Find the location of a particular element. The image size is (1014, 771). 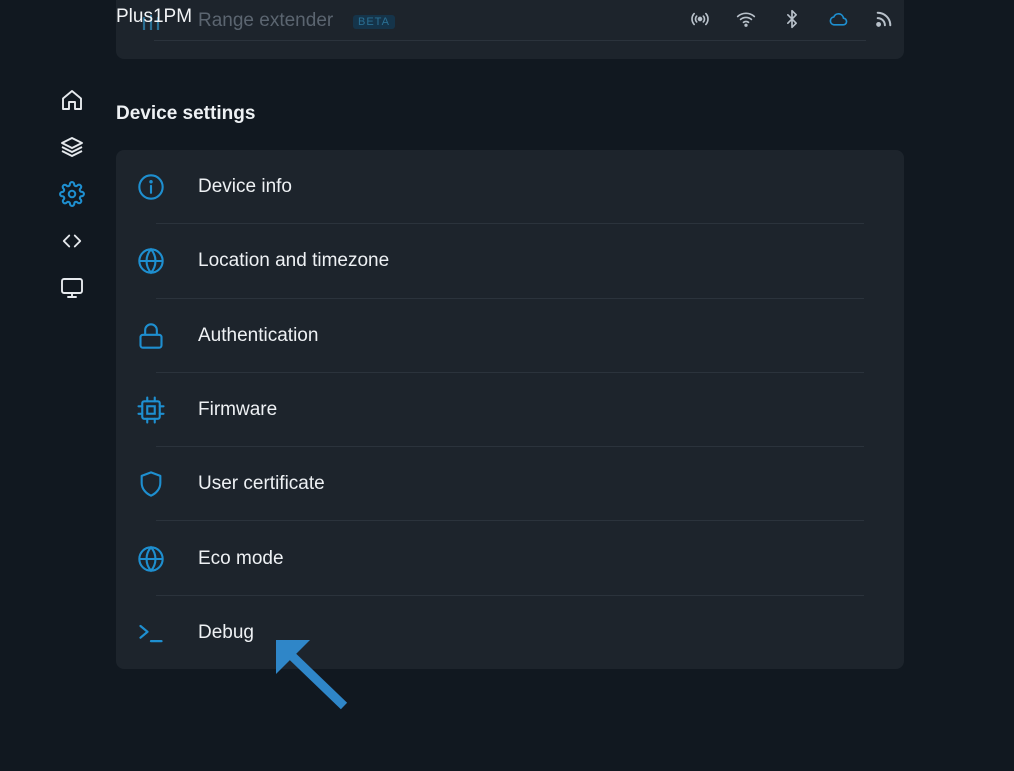

device-name: Plus1PM is located at coordinates (154, 16).